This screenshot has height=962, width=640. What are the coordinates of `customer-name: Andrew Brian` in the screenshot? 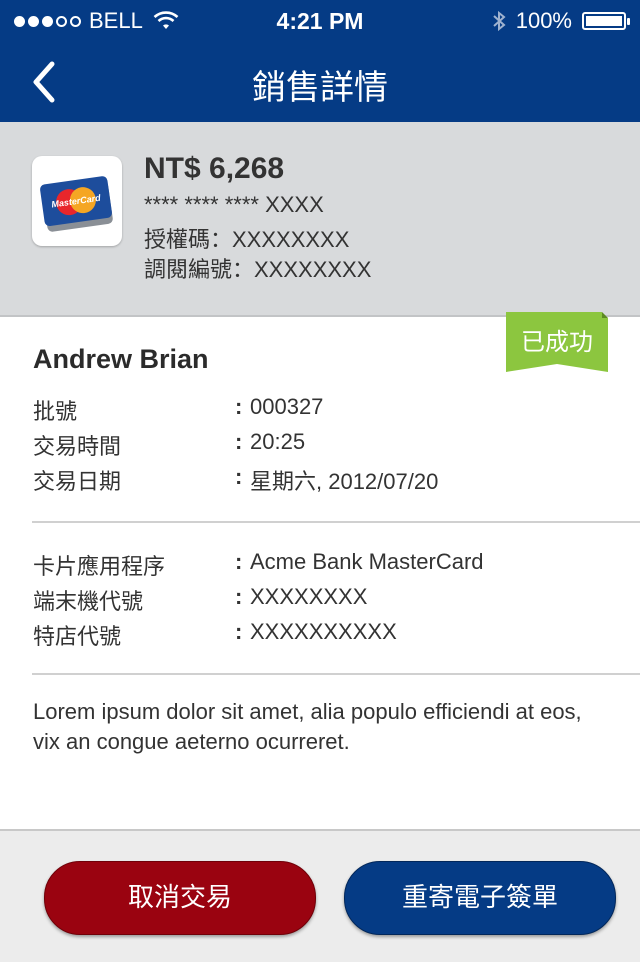 It's located at (121, 359).